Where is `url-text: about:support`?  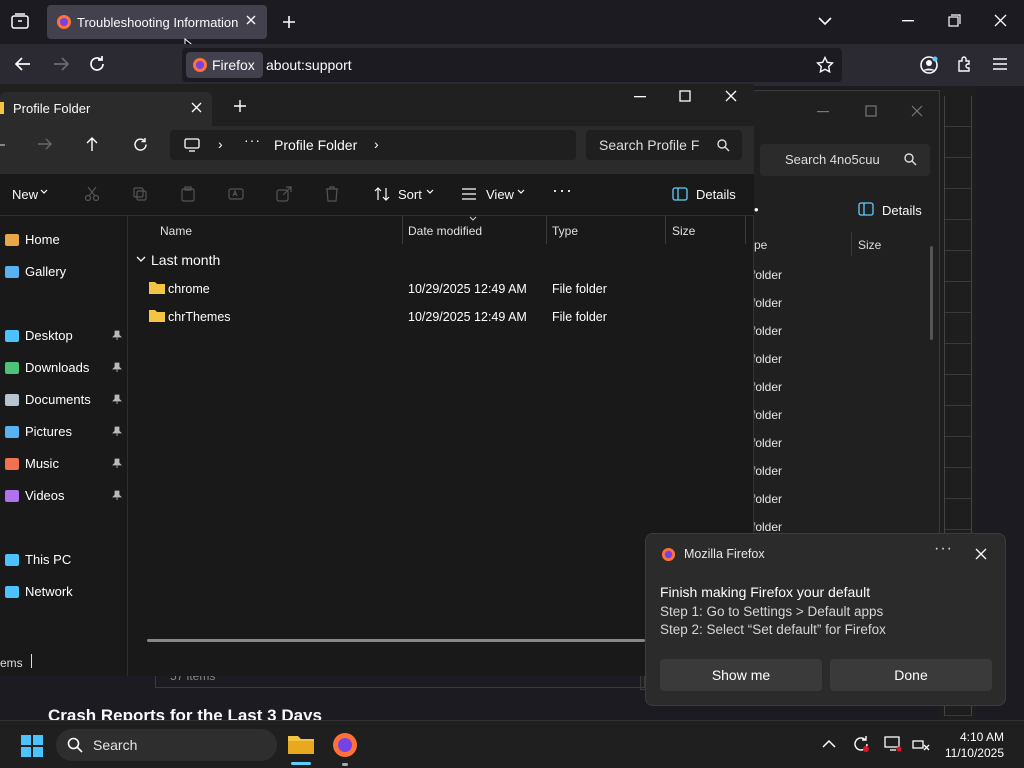 url-text: about:support is located at coordinates (309, 65).